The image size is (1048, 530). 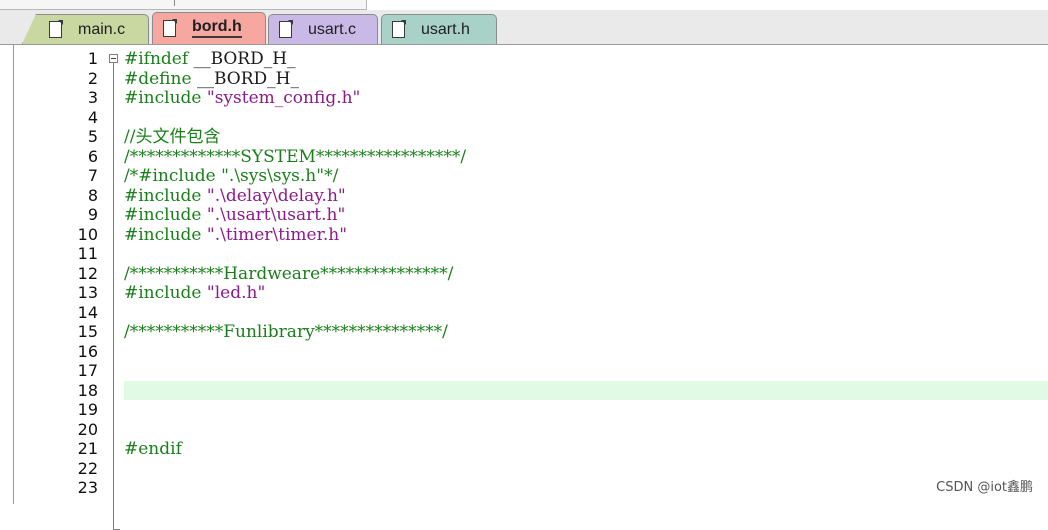 What do you see at coordinates (87, 312) in the screenshot?
I see `line-number: 14` at bounding box center [87, 312].